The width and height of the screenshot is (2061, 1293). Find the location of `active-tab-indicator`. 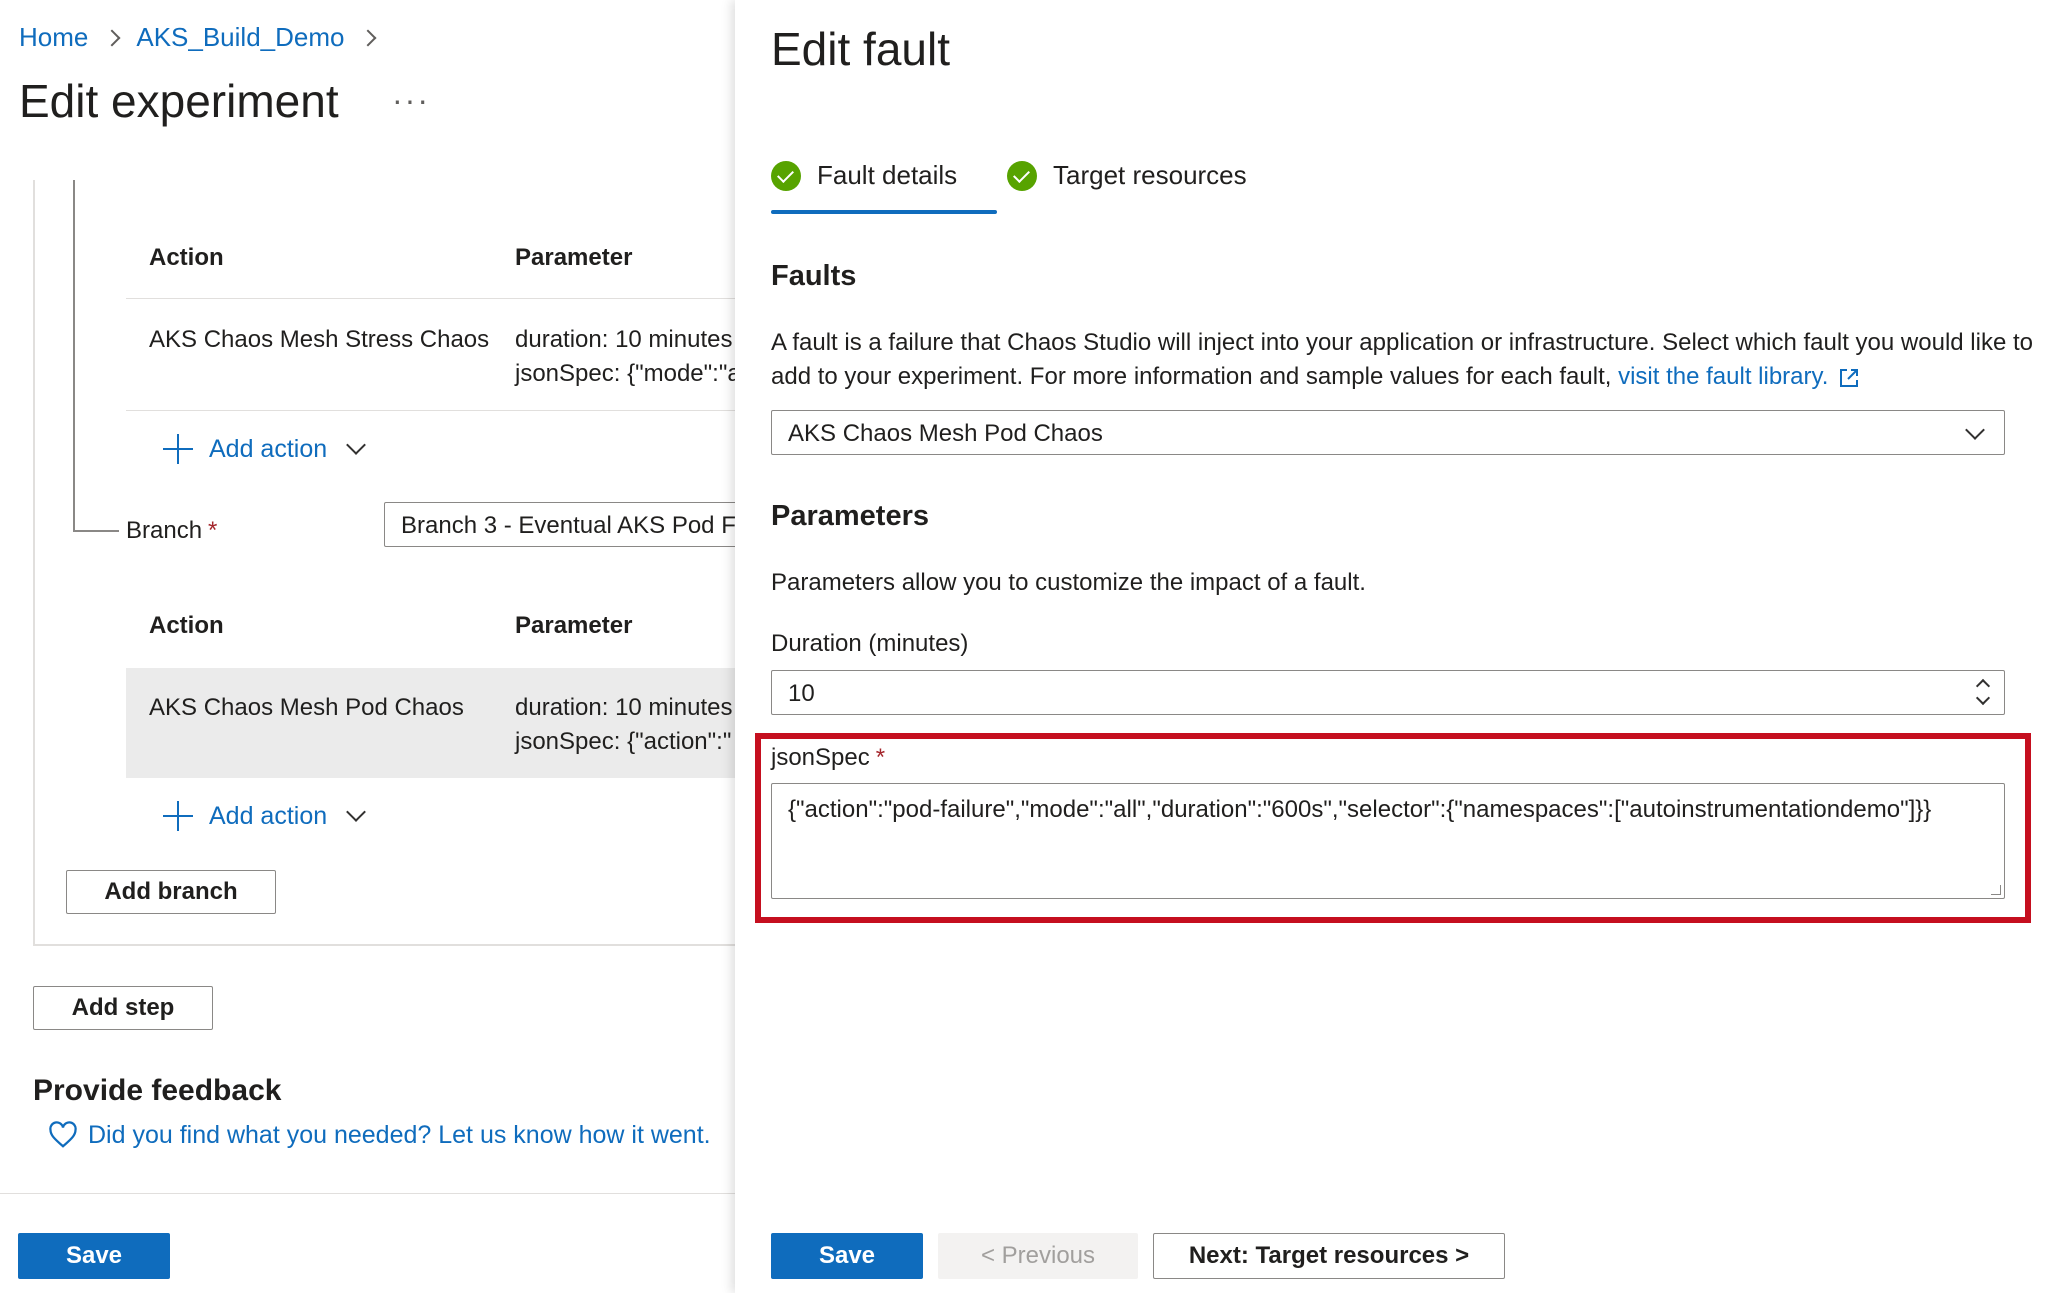

active-tab-indicator is located at coordinates (884, 212).